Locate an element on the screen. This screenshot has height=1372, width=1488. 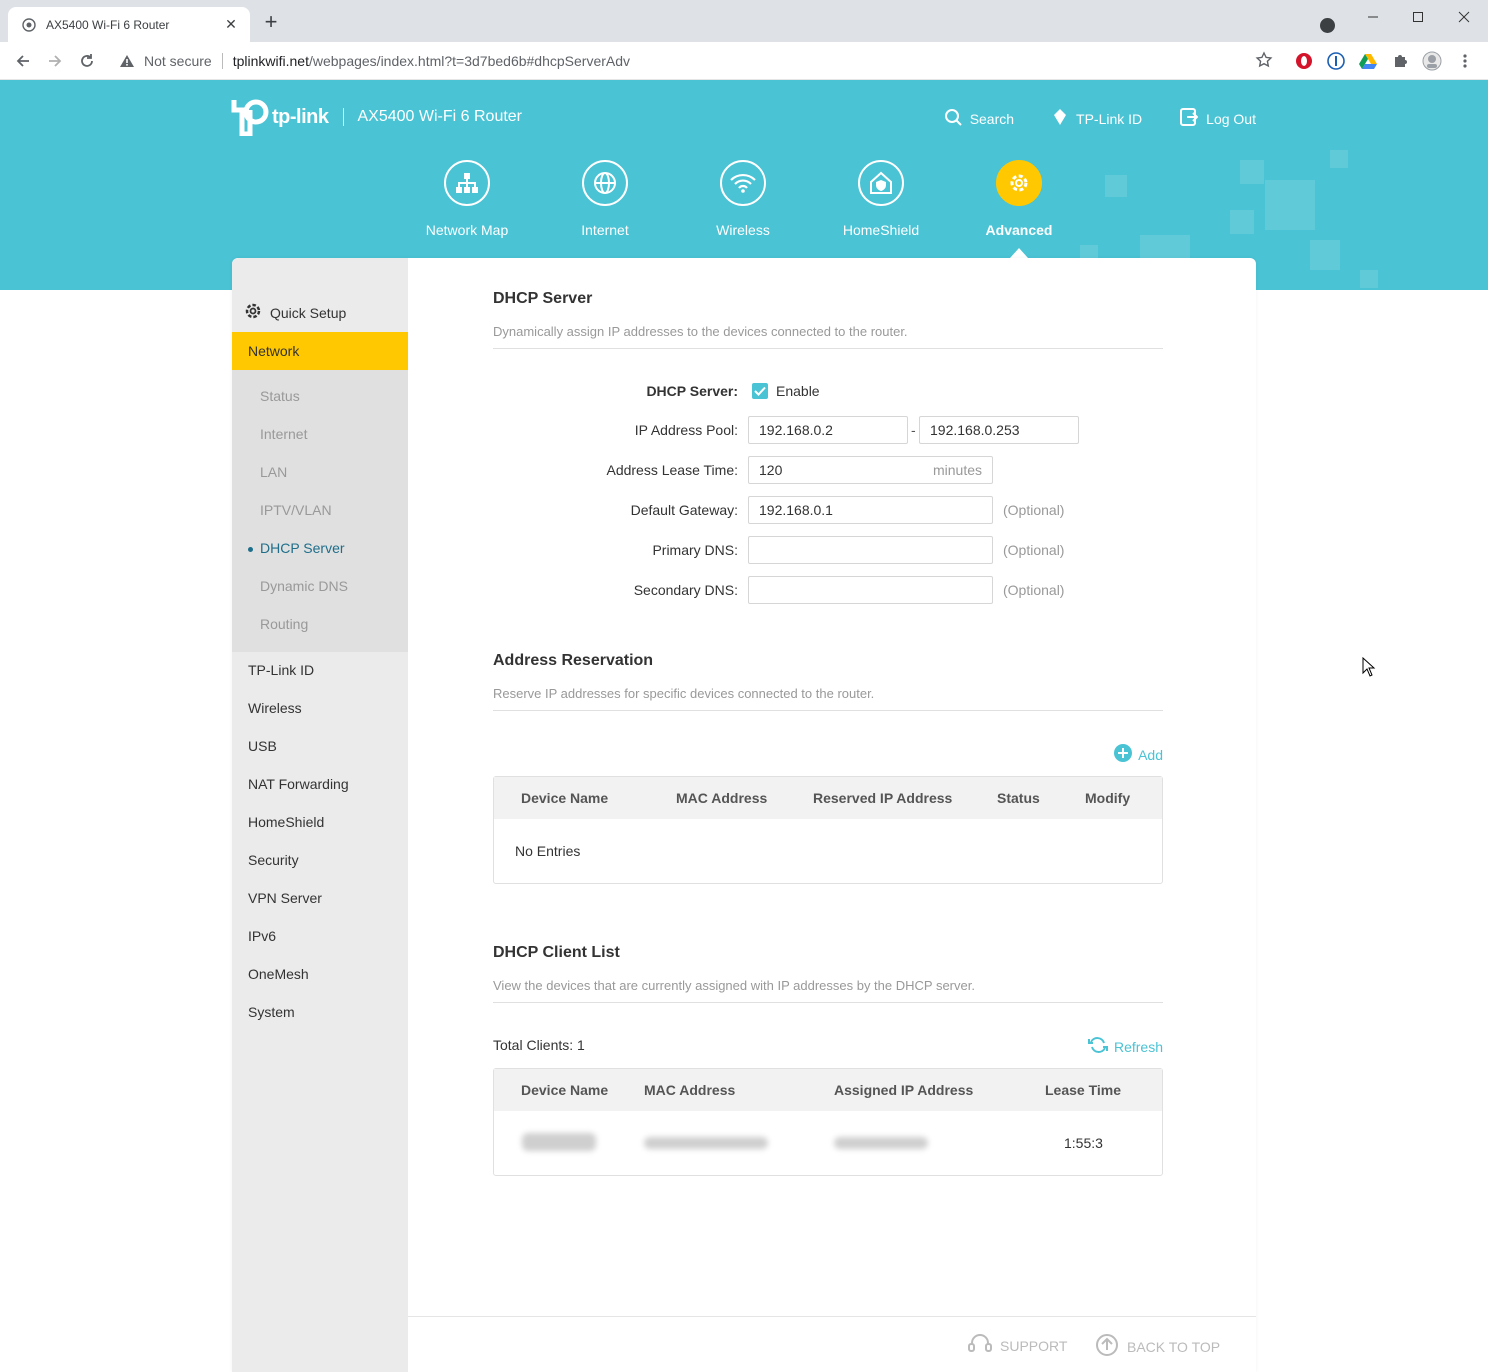
tplink-id-link: TP-Link ID is located at coordinates (1097, 118).